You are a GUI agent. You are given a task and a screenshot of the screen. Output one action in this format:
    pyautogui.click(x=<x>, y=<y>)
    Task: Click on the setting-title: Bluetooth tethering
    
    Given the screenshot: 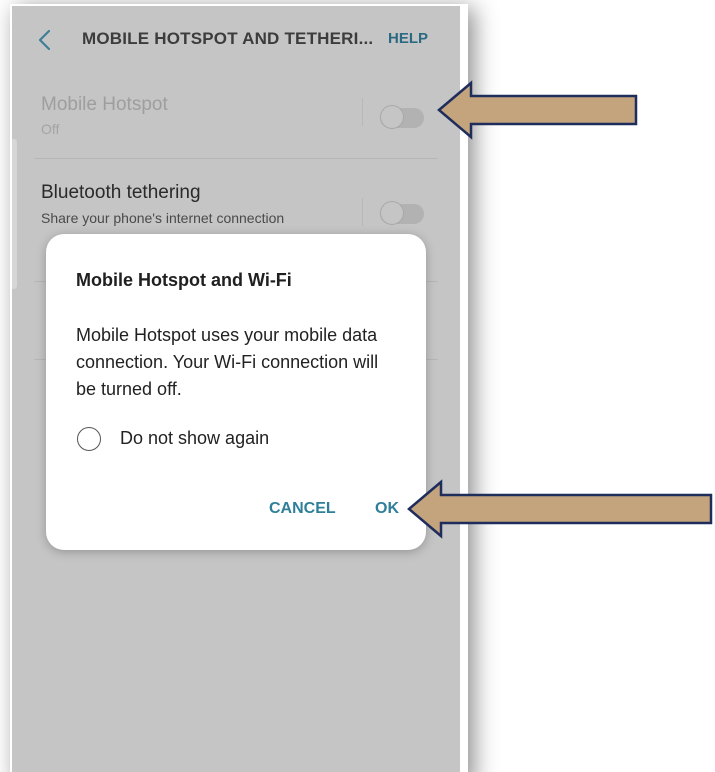 What is the action you would take?
    pyautogui.click(x=121, y=192)
    